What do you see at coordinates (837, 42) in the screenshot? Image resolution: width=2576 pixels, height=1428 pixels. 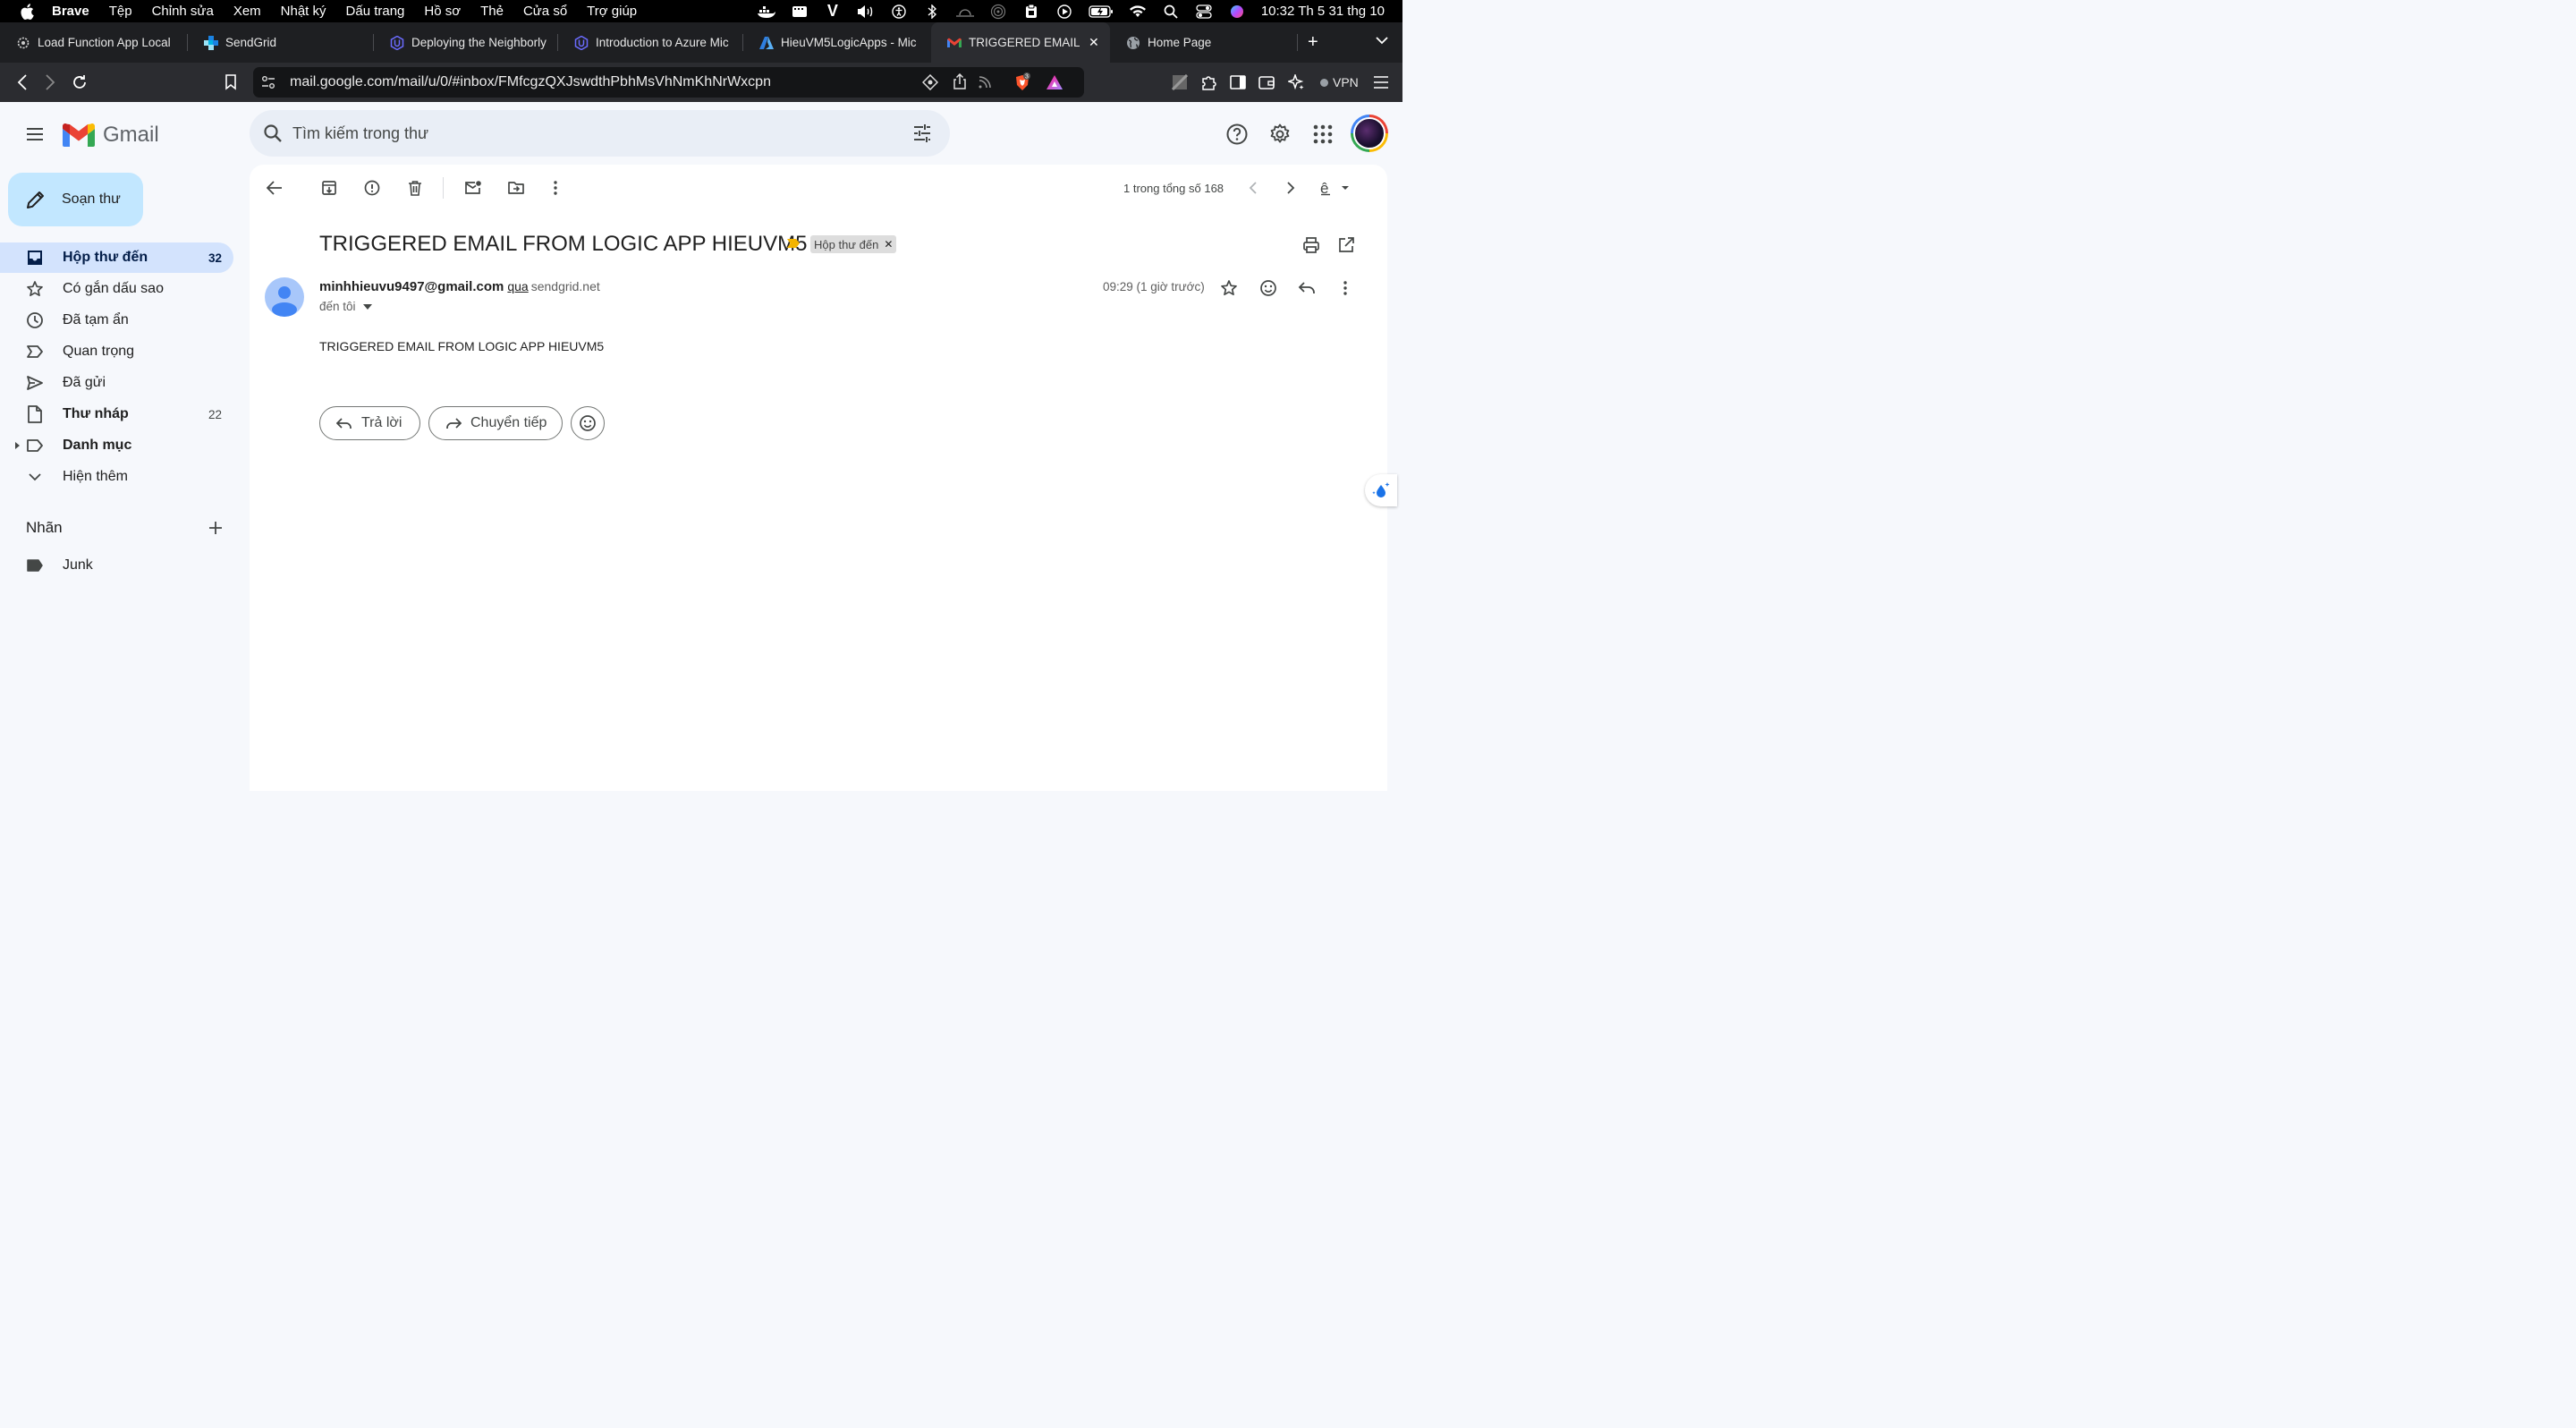 I see `tab-logic-apps: HieuVM5LogicApps - Mic` at bounding box center [837, 42].